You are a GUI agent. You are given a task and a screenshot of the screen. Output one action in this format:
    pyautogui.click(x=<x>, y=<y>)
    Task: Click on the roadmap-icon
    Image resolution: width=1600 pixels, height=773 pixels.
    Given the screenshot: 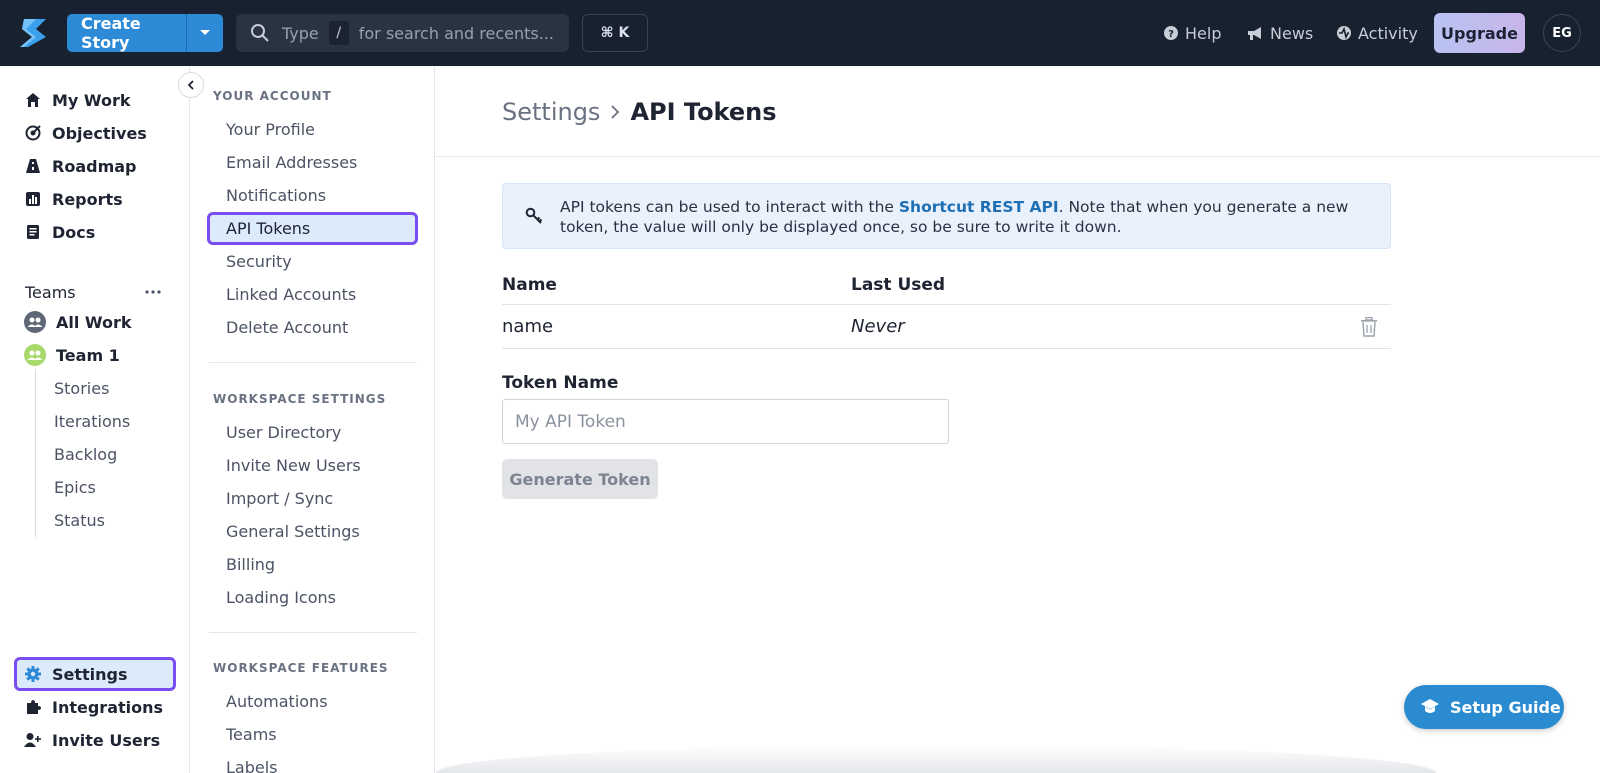 What is the action you would take?
    pyautogui.click(x=33, y=166)
    